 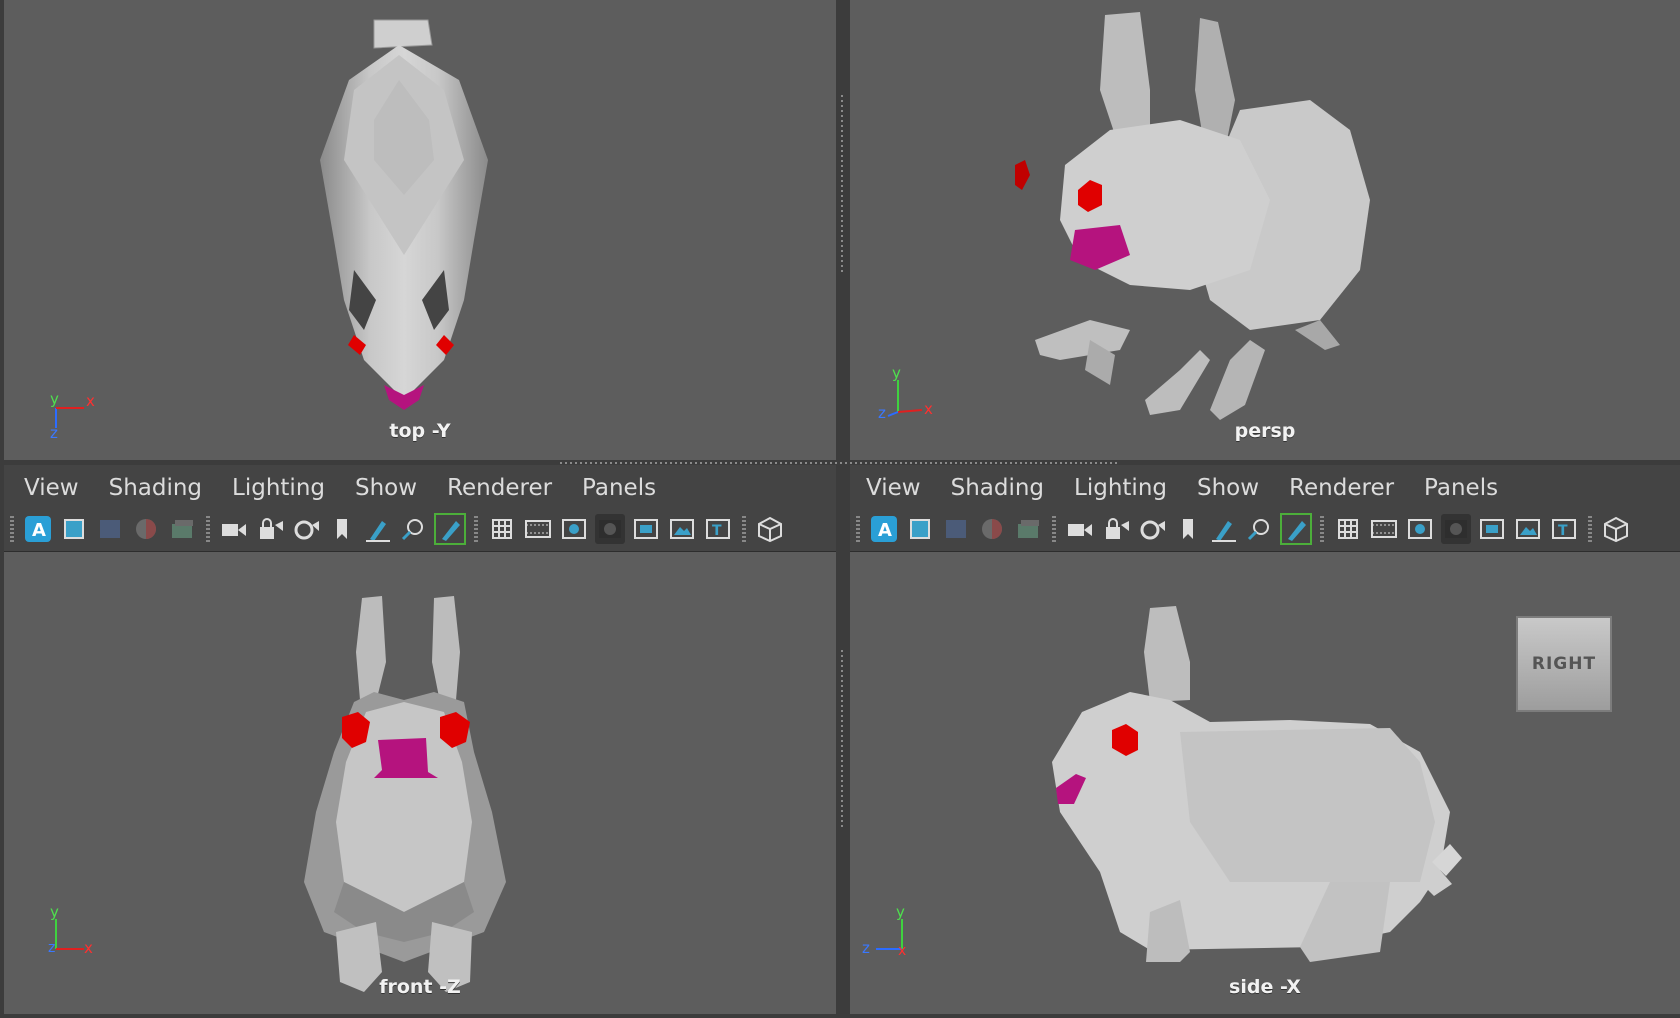 I want to click on camera-label-top: top -Y, so click(x=420, y=431).